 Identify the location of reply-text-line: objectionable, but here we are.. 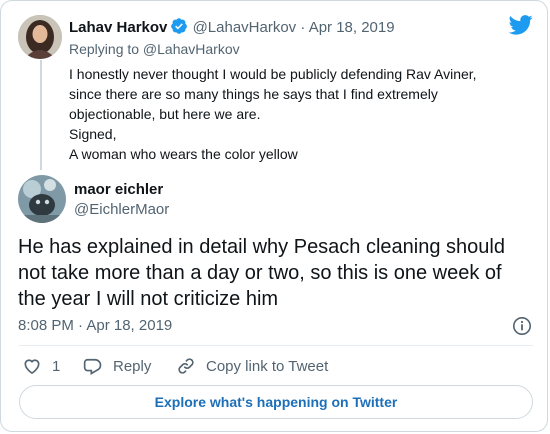
(165, 114).